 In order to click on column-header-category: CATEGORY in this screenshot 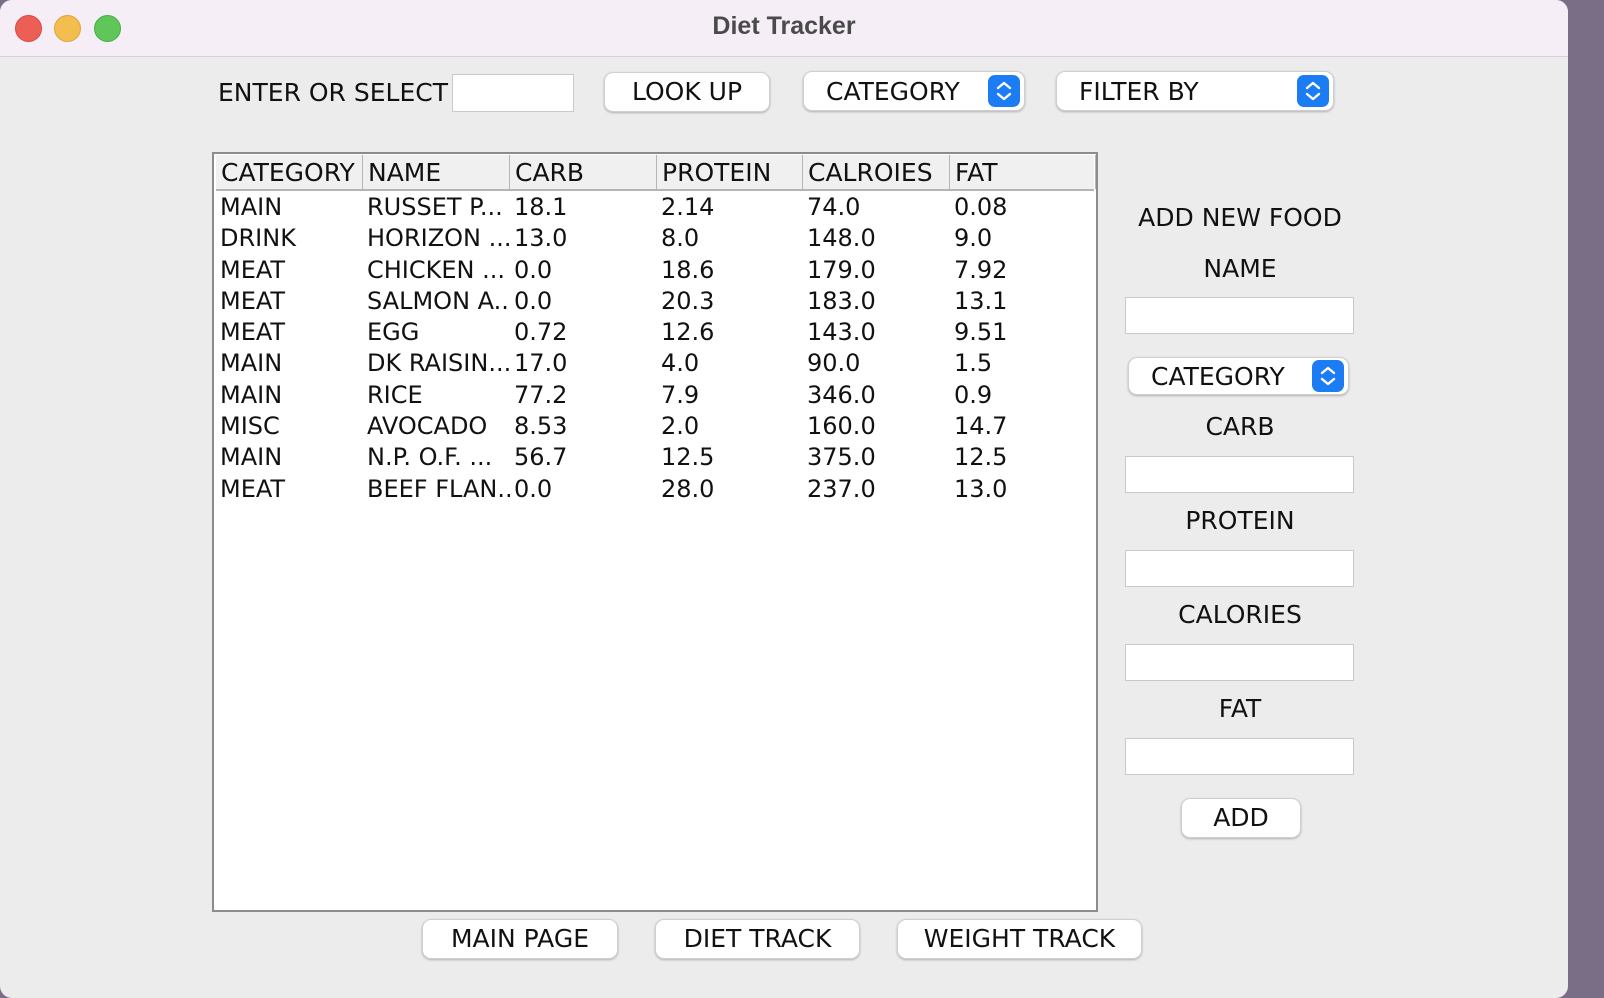, I will do `click(289, 172)`.